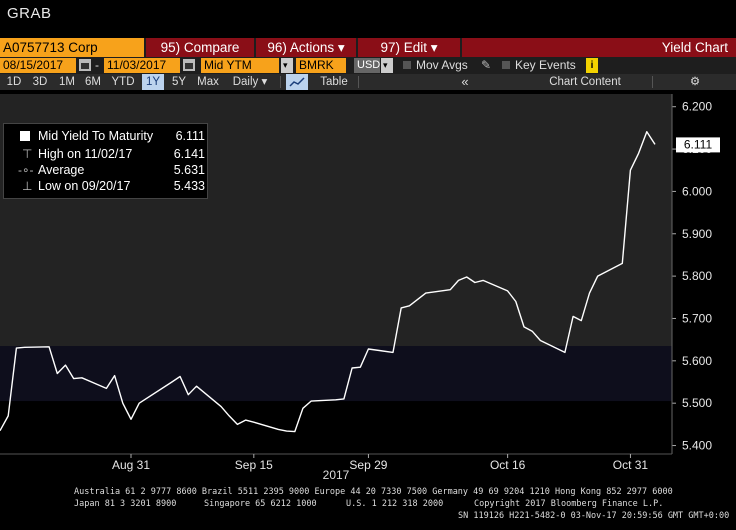  I want to click on edit-menu: 97) Edit ▾, so click(409, 47).